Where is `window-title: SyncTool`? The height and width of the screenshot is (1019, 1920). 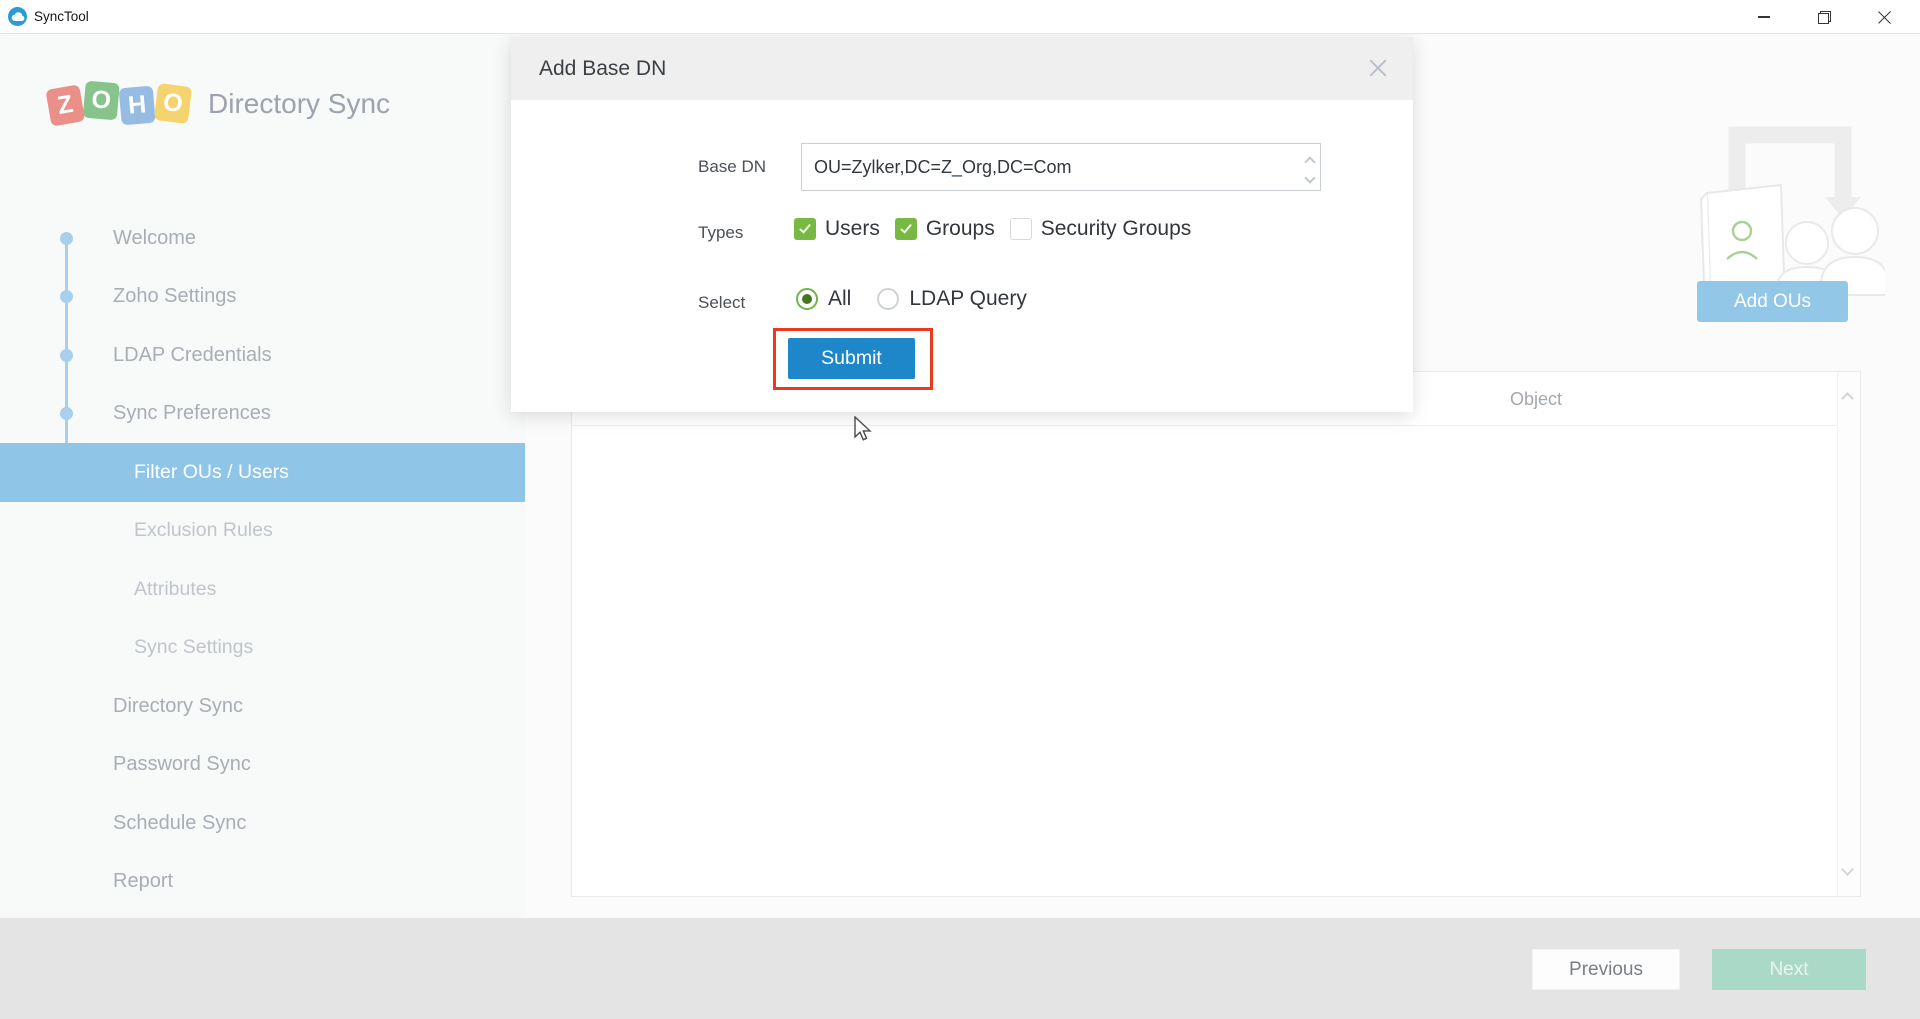
window-title: SyncTool is located at coordinates (61, 16).